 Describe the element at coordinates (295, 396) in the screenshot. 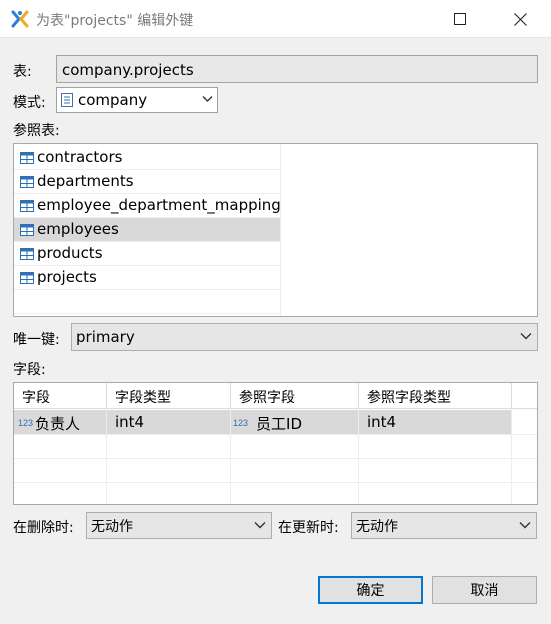

I see `column-header: 参照字段` at that location.